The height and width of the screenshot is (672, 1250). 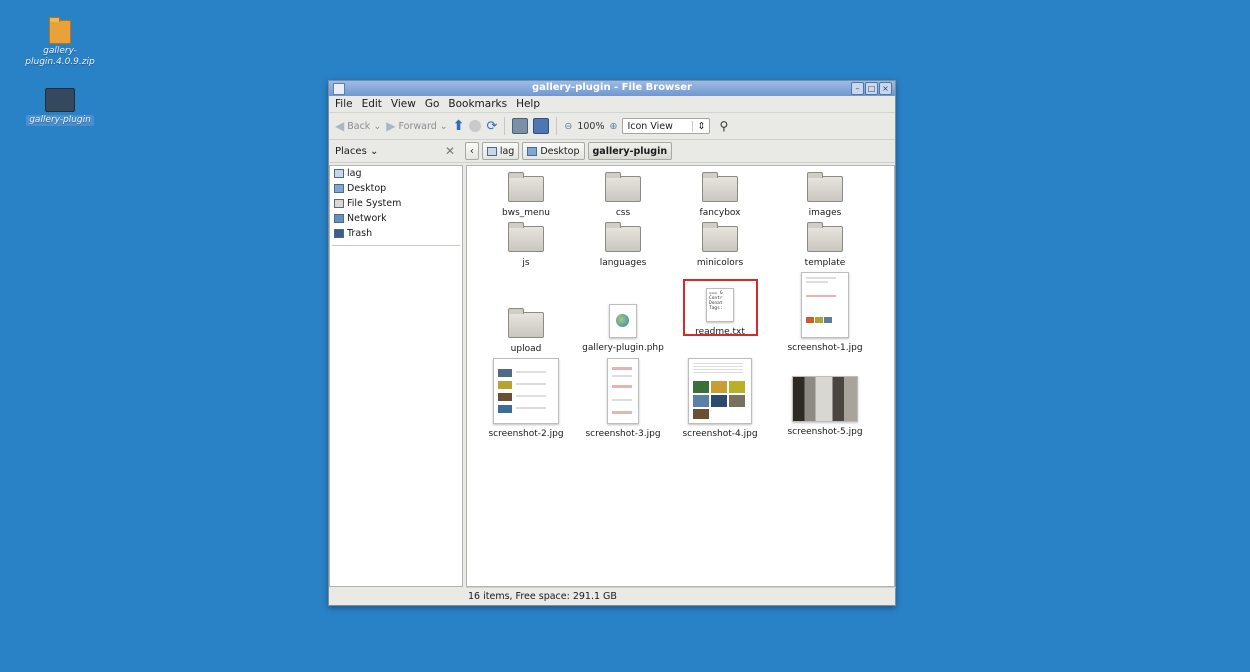 I want to click on file-item-label: screenshot-2.jpg, so click(x=526, y=434).